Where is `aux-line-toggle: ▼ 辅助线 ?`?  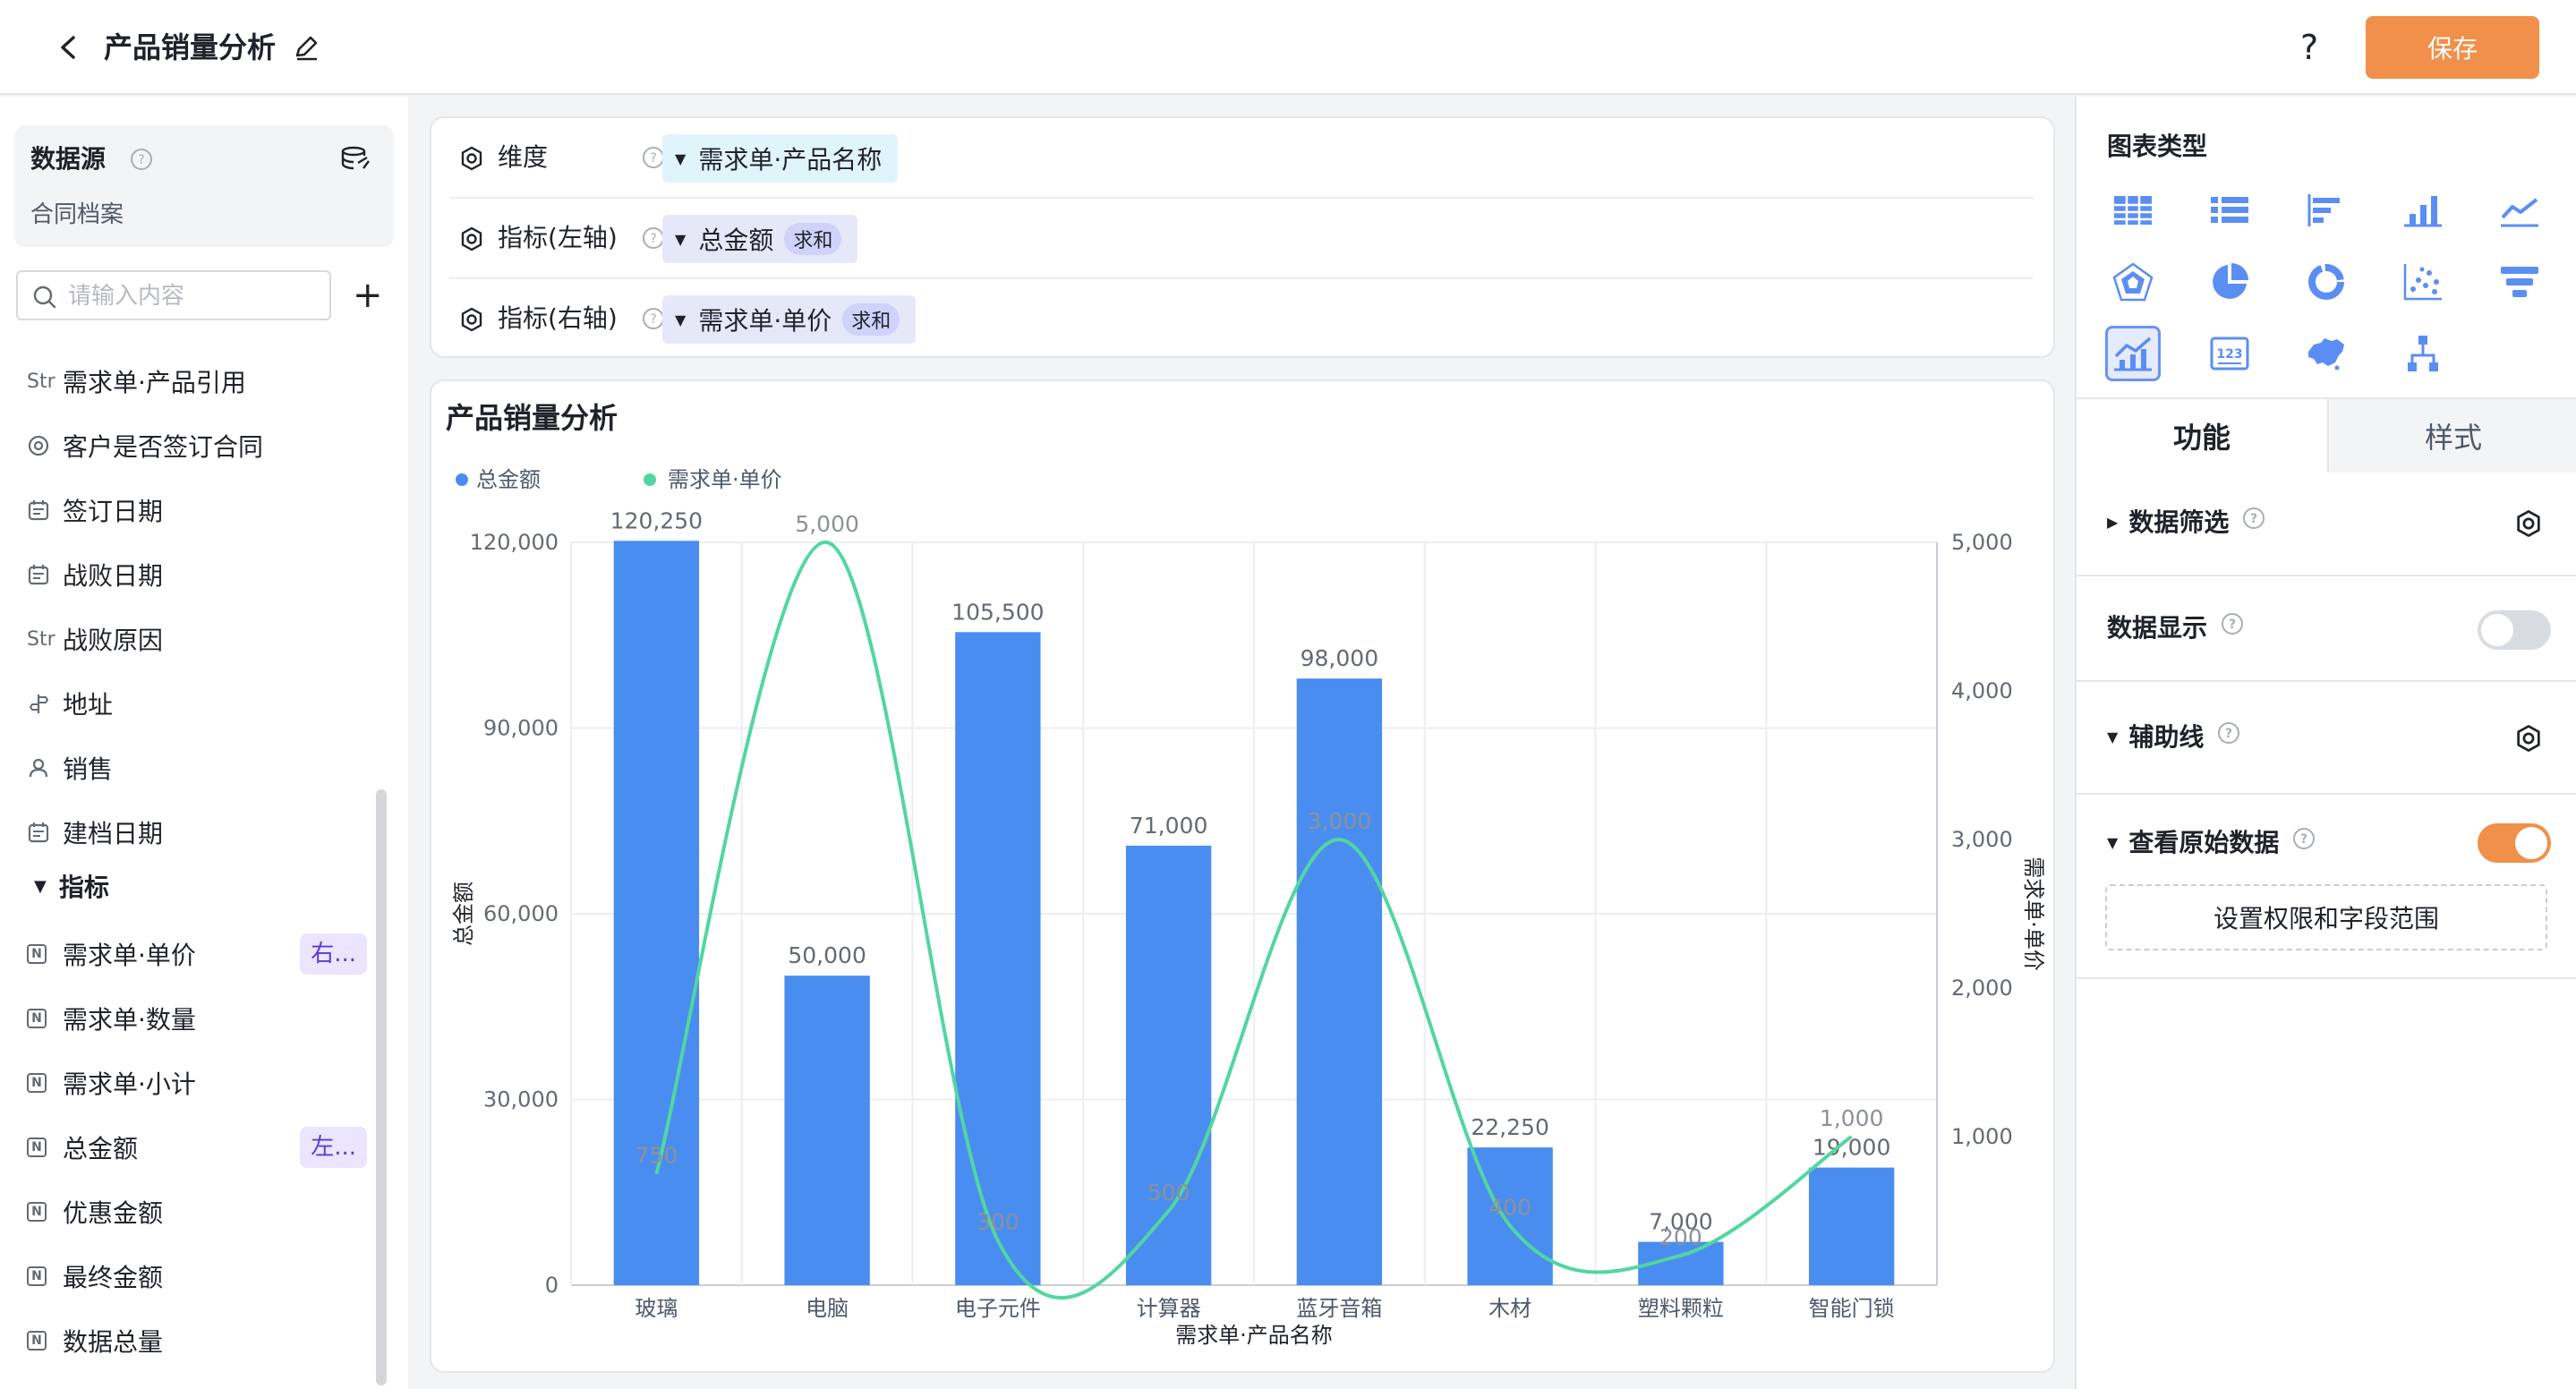
aux-line-toggle: ▼ 辅助线 ? is located at coordinates (2174, 737).